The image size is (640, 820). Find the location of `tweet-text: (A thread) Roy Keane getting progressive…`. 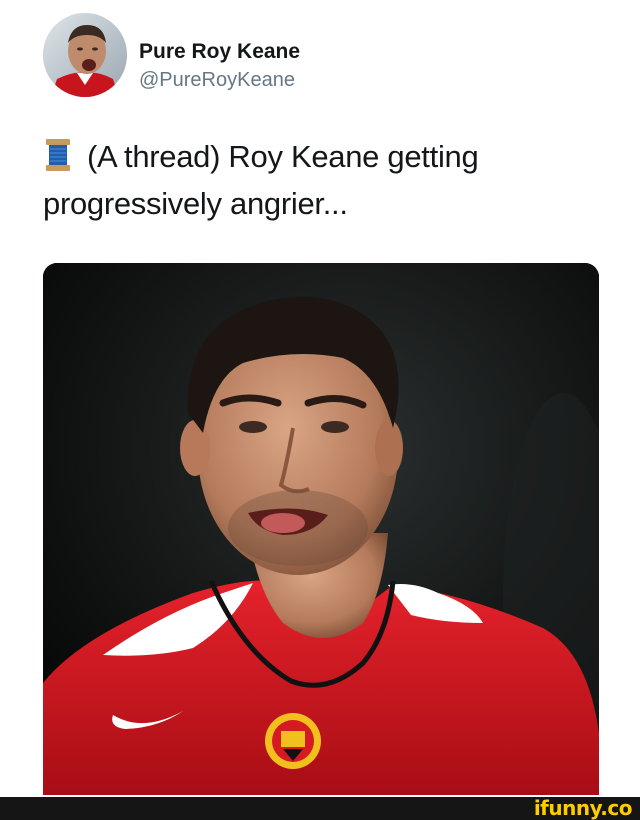

tweet-text: (A thread) Roy Keane getting progressive… is located at coordinates (261, 180).